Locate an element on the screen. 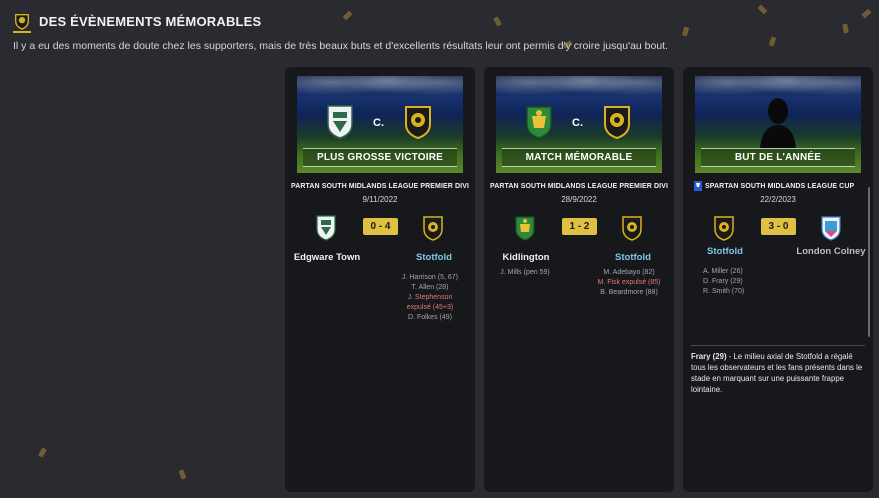 This screenshot has height=498, width=879. card-scrollbar is located at coordinates (869, 262).